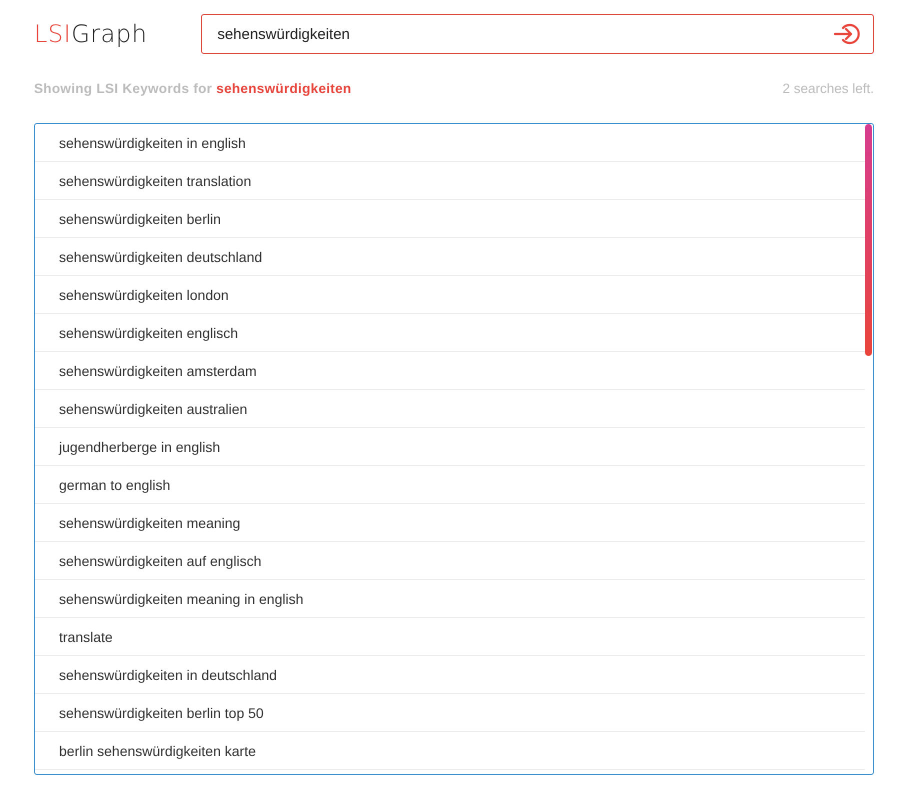 The width and height of the screenshot is (909, 800). What do you see at coordinates (450, 637) in the screenshot?
I see `keyword-item: translate` at bounding box center [450, 637].